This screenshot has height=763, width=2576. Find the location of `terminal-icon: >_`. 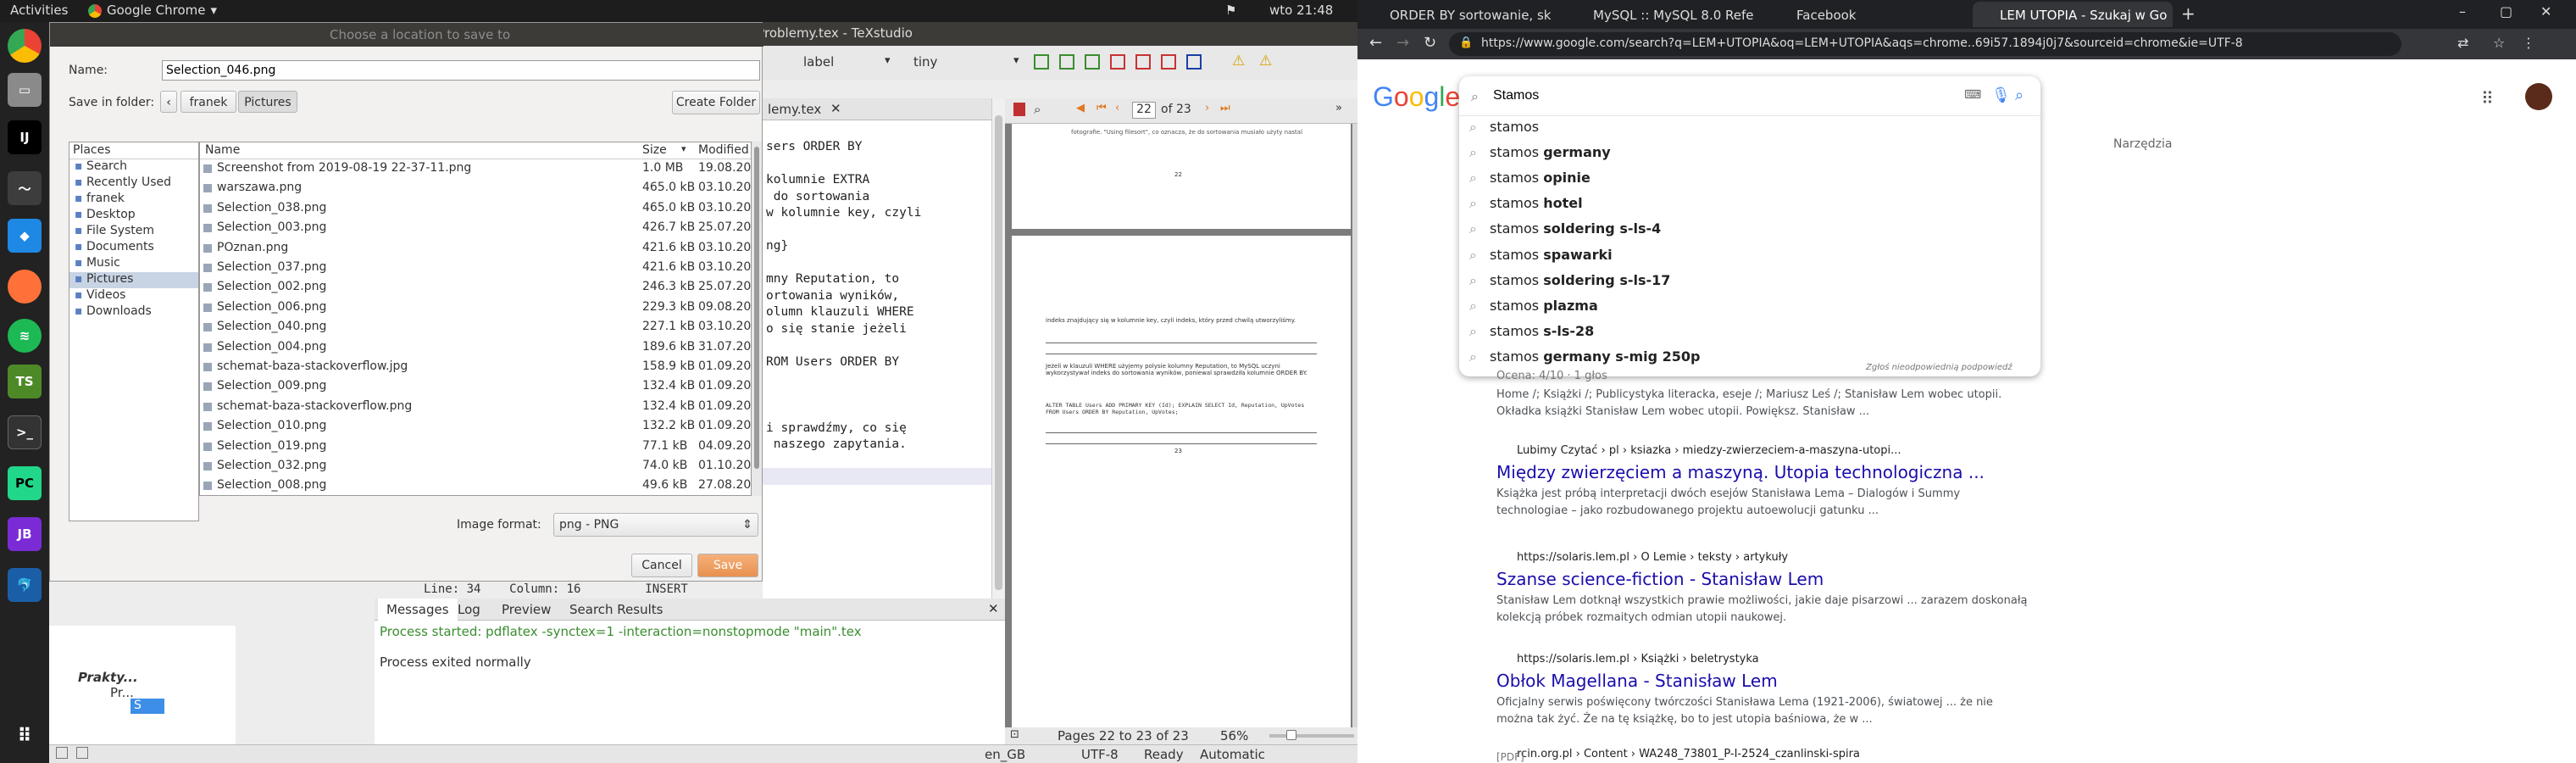

terminal-icon: >_ is located at coordinates (25, 432).